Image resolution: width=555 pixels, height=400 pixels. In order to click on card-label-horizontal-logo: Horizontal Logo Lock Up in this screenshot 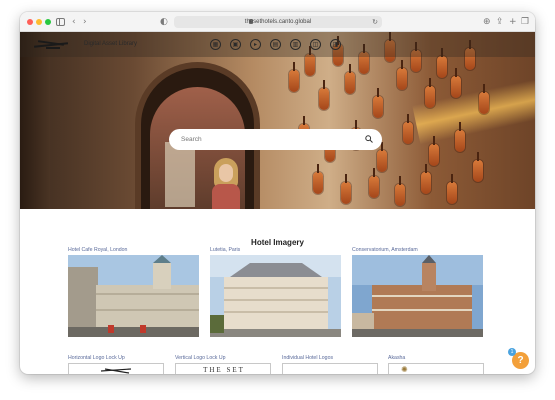, I will do `click(96, 358)`.